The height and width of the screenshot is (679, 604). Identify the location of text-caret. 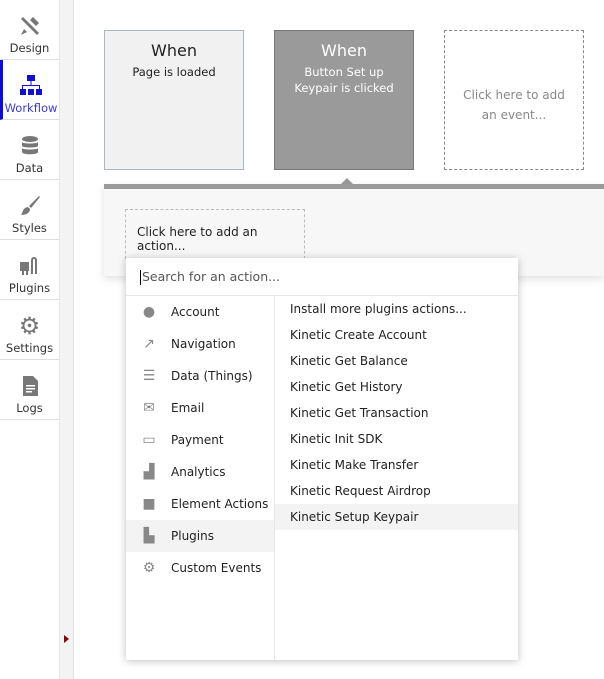
(140, 277).